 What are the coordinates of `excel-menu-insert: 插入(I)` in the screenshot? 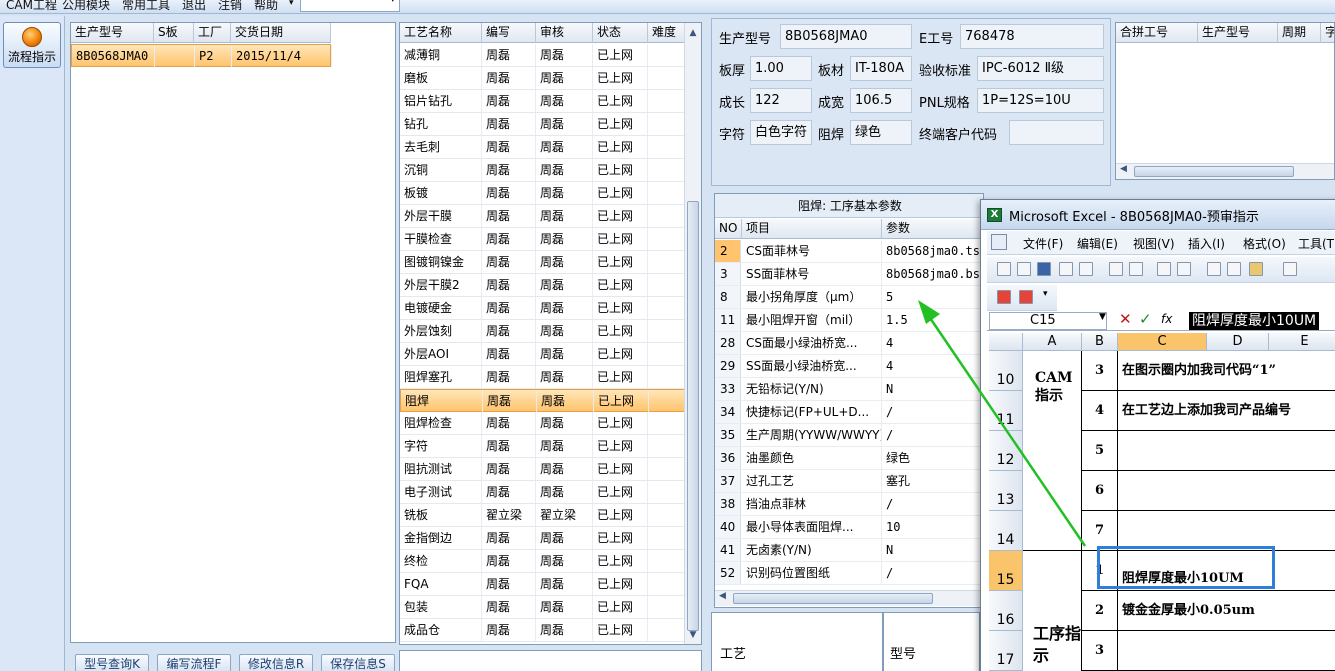 It's located at (1206, 243).